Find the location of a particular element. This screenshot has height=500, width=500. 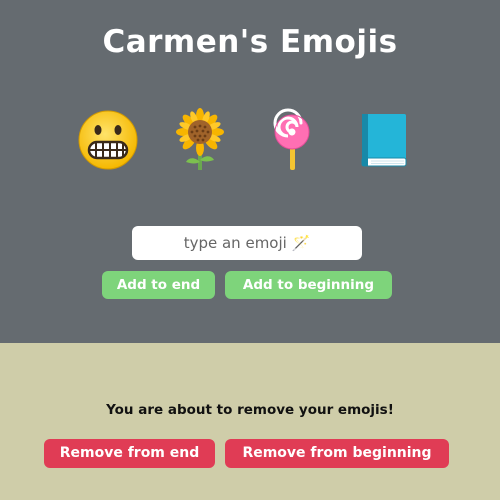

lollipop-icon is located at coordinates (292, 140).